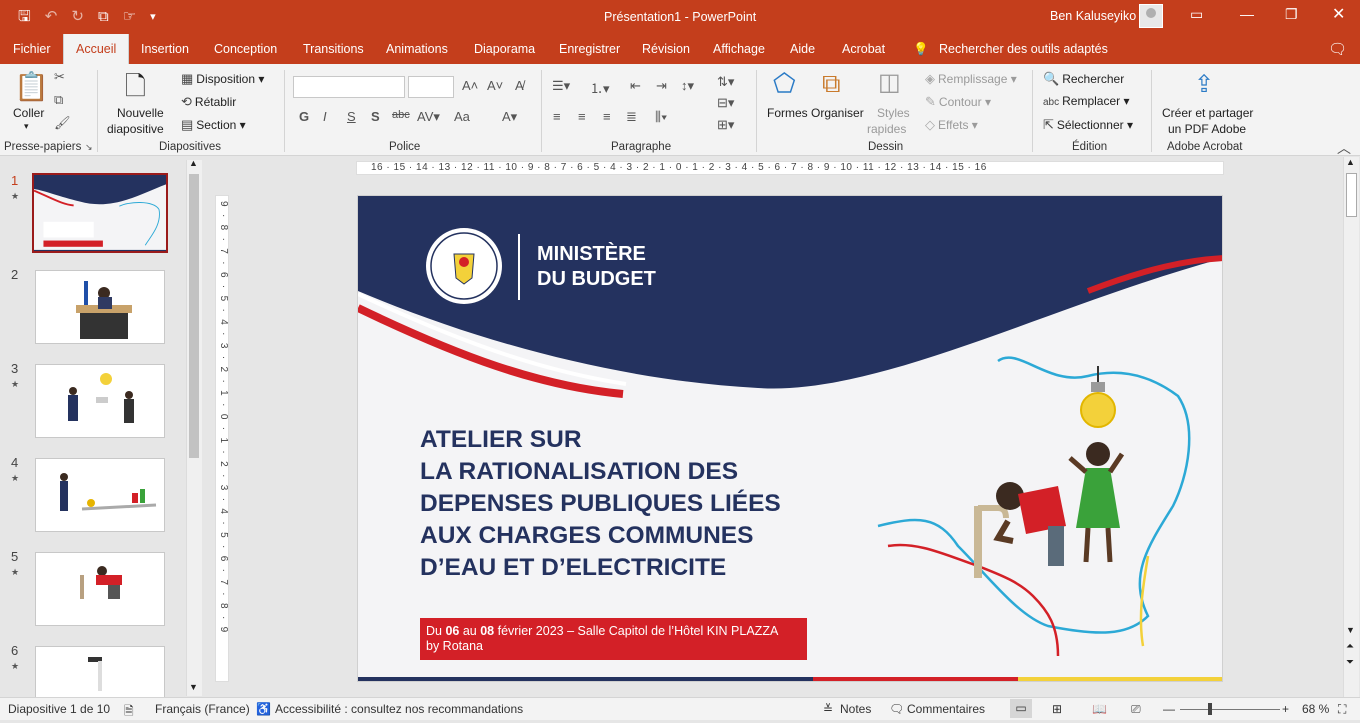 The height and width of the screenshot is (723, 1360). I want to click on previous-slide-icon: ⏶, so click(1350, 646).